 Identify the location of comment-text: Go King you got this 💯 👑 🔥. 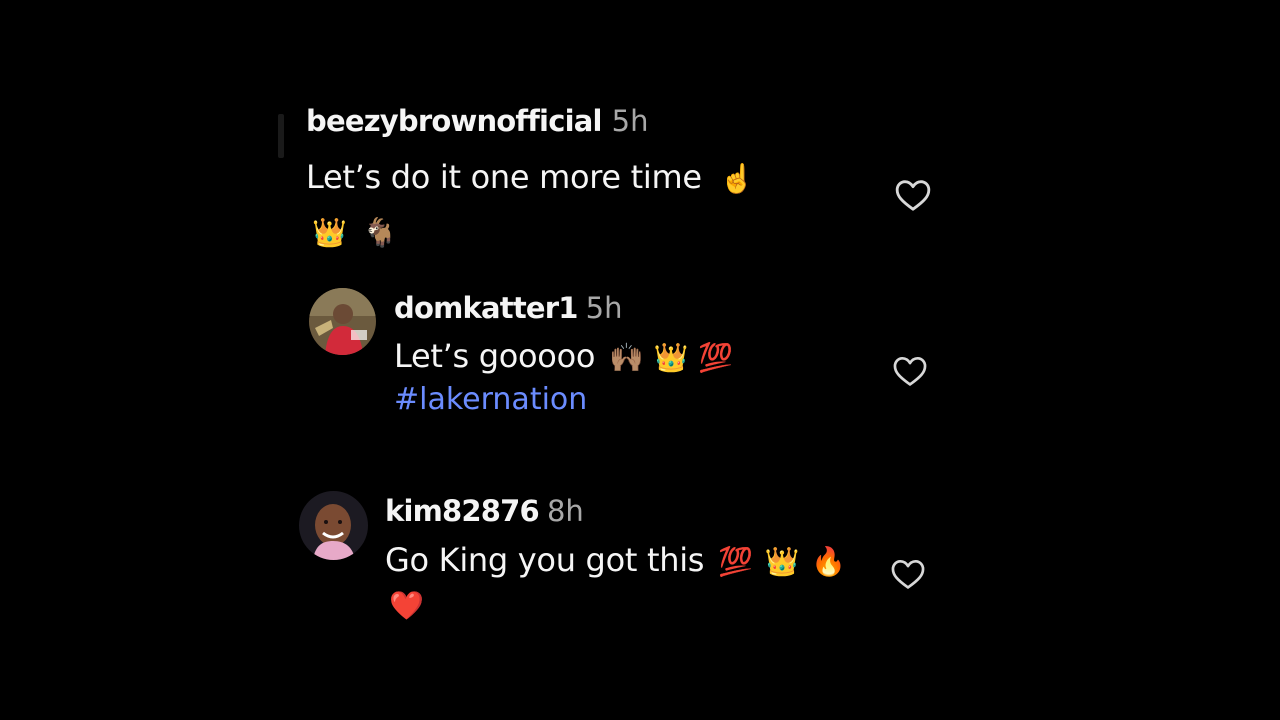
(615, 561).